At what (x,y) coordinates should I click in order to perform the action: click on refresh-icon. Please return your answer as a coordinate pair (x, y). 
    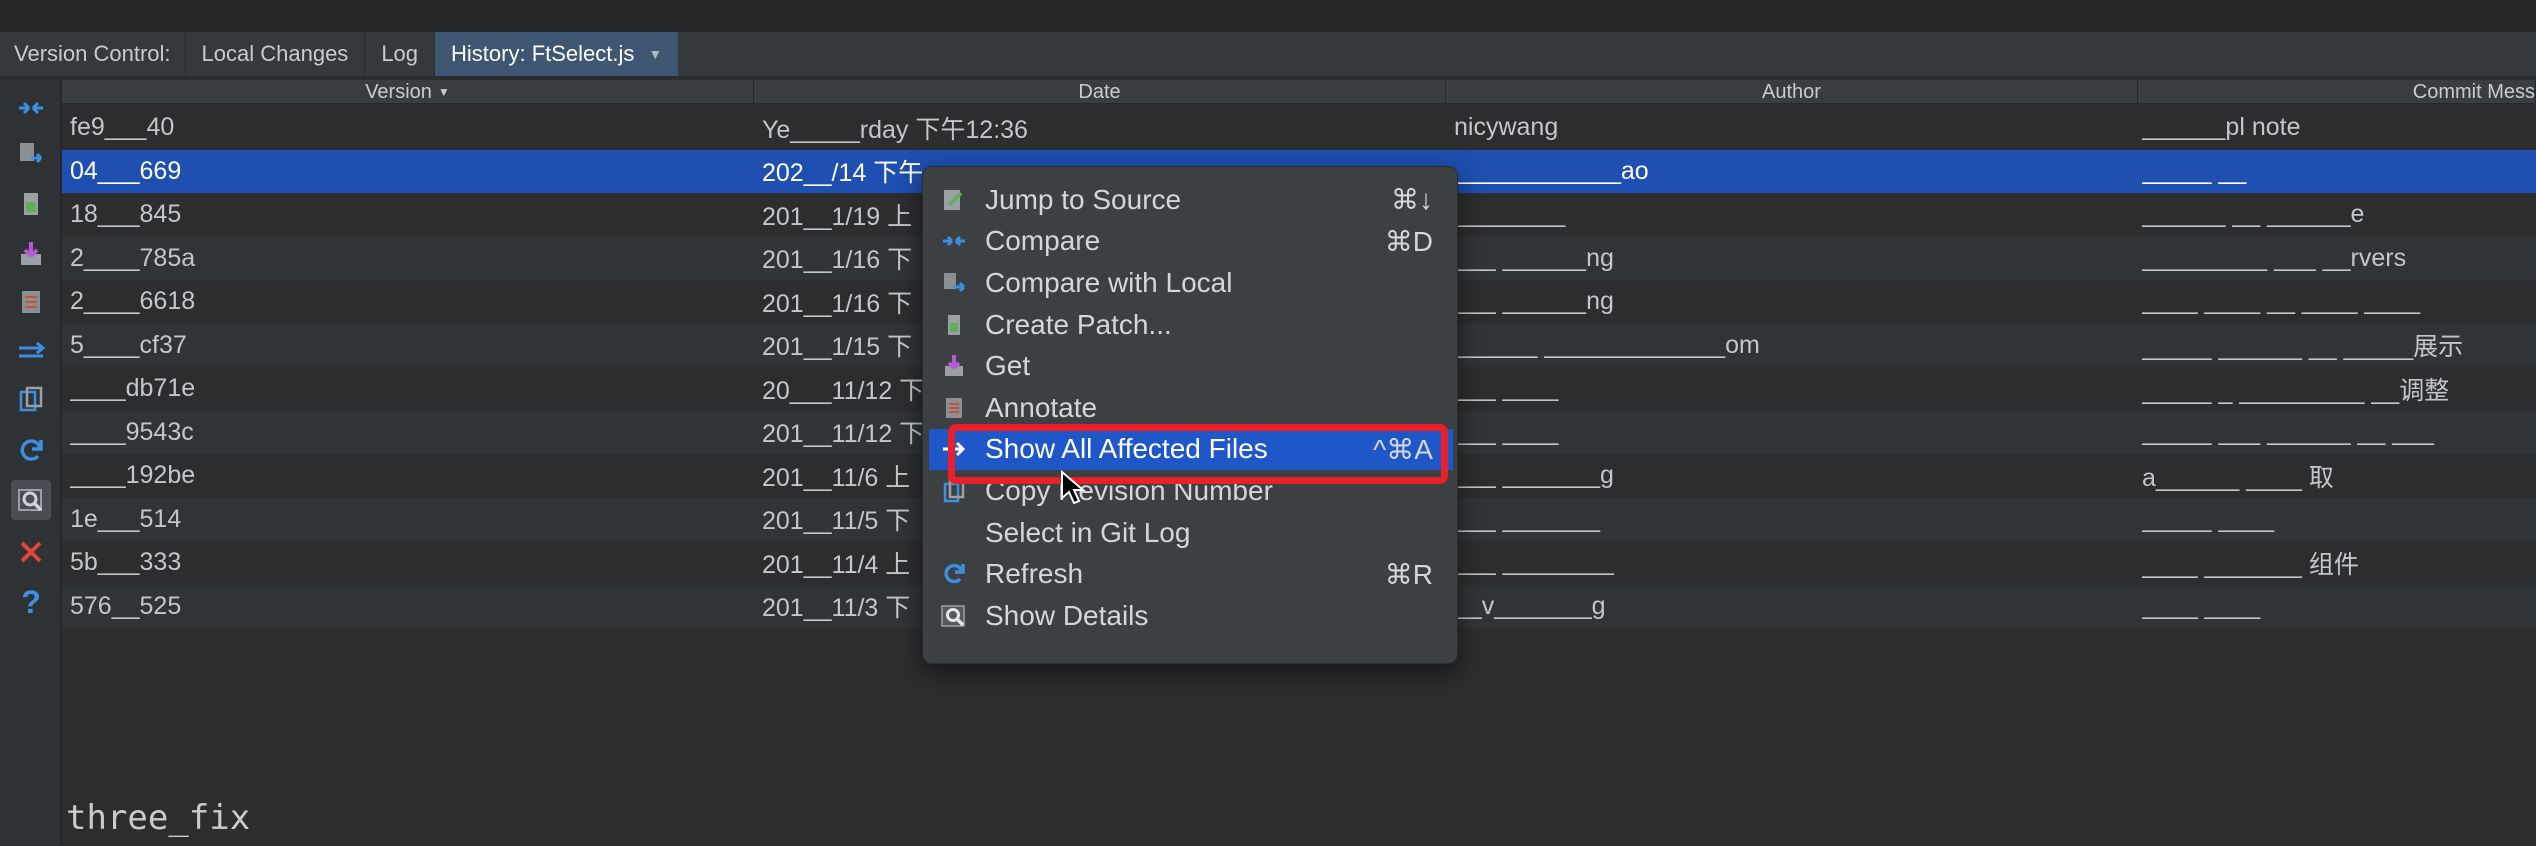
    Looking at the image, I should click on (954, 574).